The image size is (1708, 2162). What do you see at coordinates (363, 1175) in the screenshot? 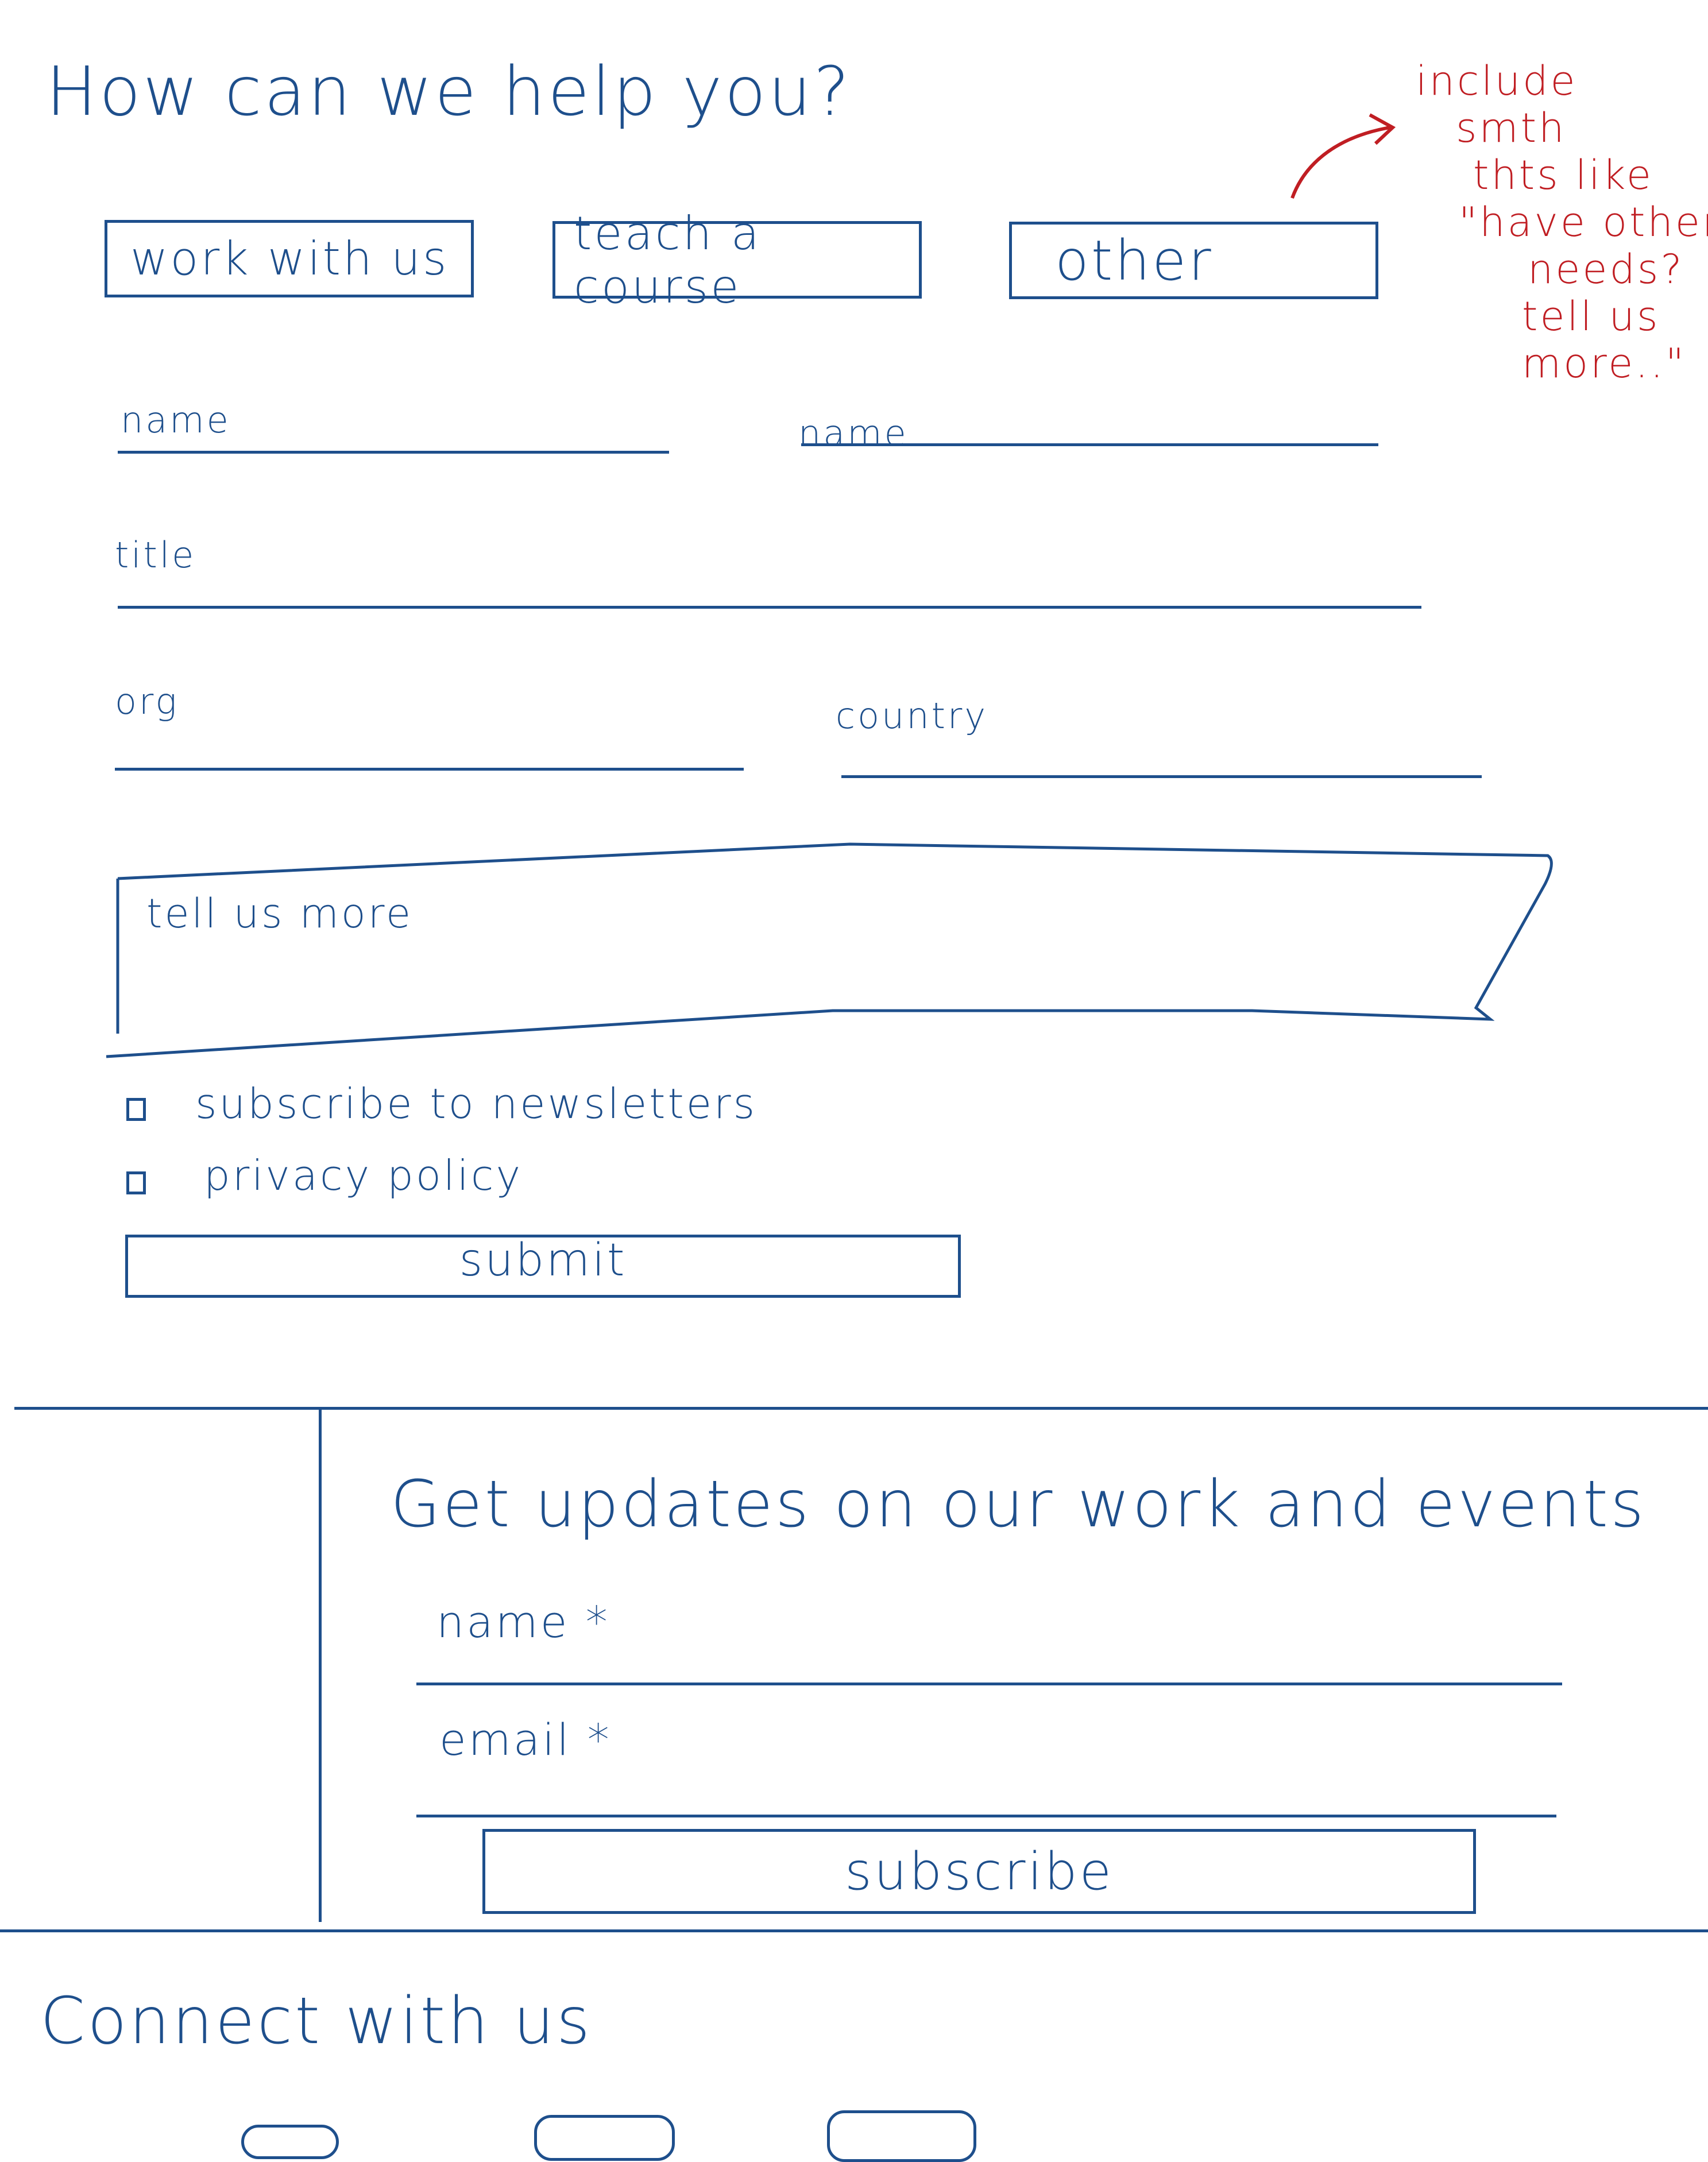
I see `privacy-policy-label: privacy policy` at bounding box center [363, 1175].